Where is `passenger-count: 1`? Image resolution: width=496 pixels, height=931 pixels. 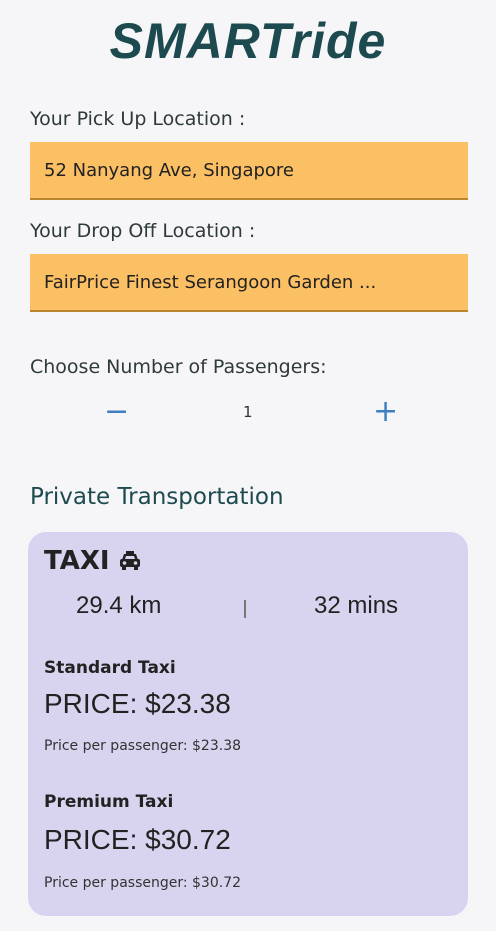 passenger-count: 1 is located at coordinates (248, 412).